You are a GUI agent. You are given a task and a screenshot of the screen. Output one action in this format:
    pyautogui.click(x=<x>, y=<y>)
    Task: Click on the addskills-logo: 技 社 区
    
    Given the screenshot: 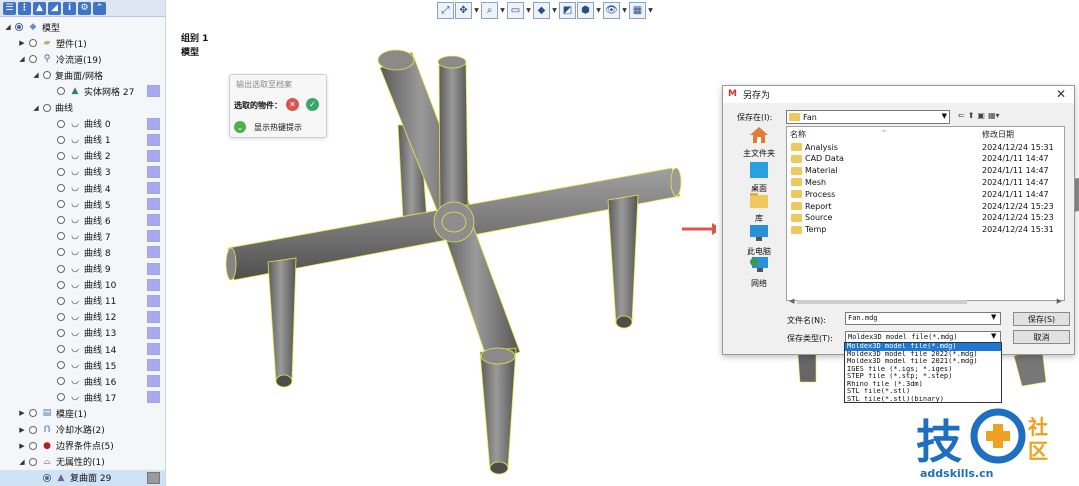 What is the action you would take?
    pyautogui.click(x=982, y=438)
    